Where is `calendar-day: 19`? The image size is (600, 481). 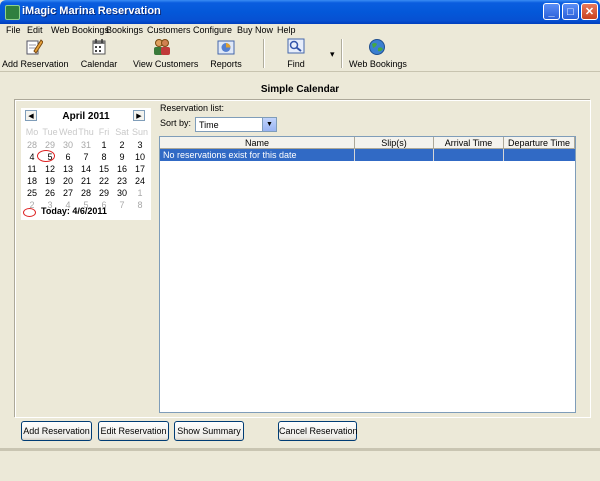
calendar-day: 19 is located at coordinates (50, 181).